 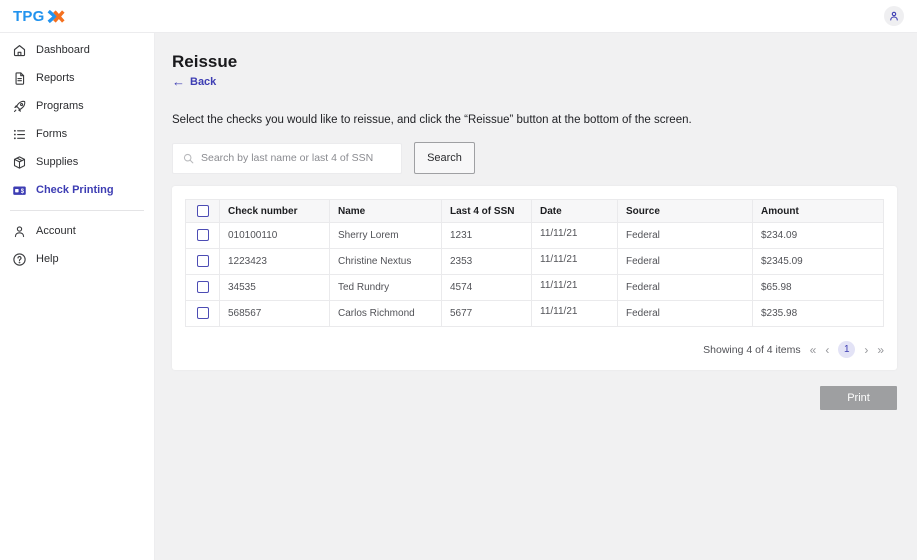 What do you see at coordinates (486, 261) in the screenshot?
I see `cell-ssn: 2353` at bounding box center [486, 261].